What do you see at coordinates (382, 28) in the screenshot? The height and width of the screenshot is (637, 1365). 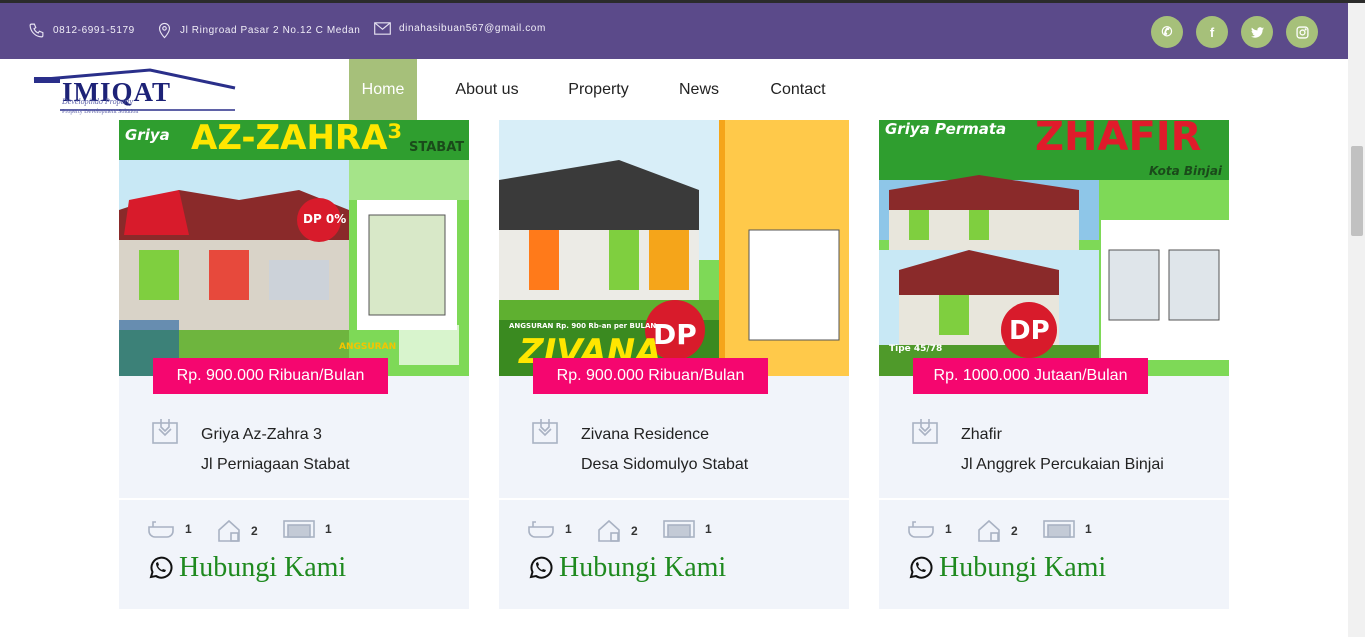 I see `envelope-icon` at bounding box center [382, 28].